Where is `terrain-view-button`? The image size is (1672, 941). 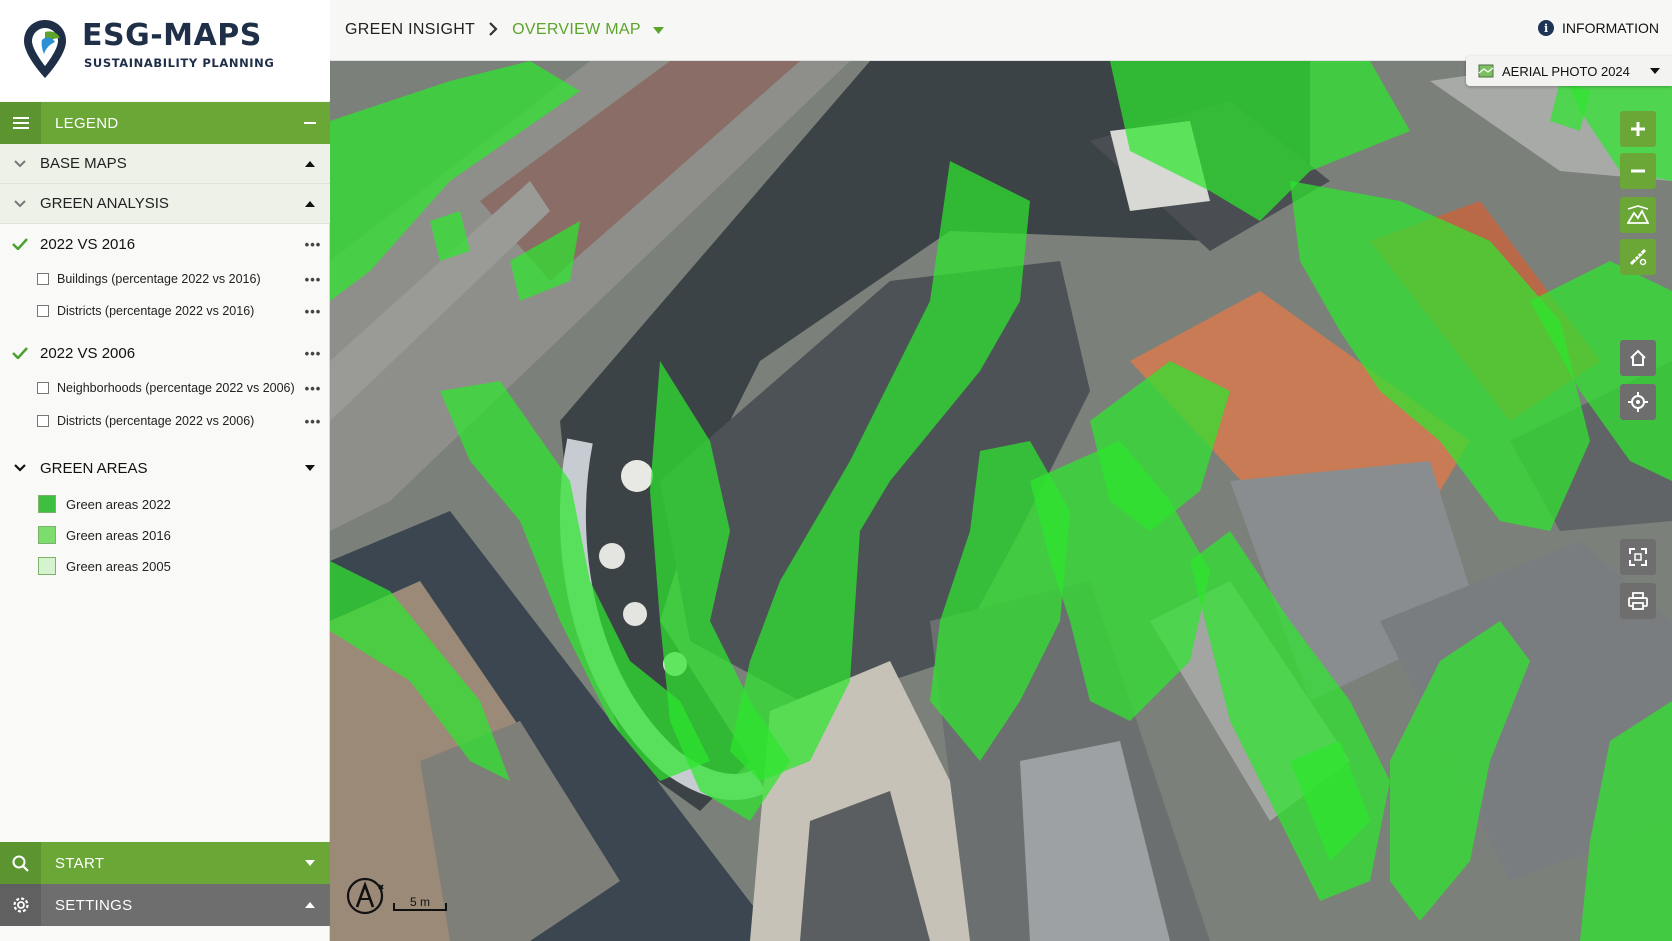 terrain-view-button is located at coordinates (1638, 215).